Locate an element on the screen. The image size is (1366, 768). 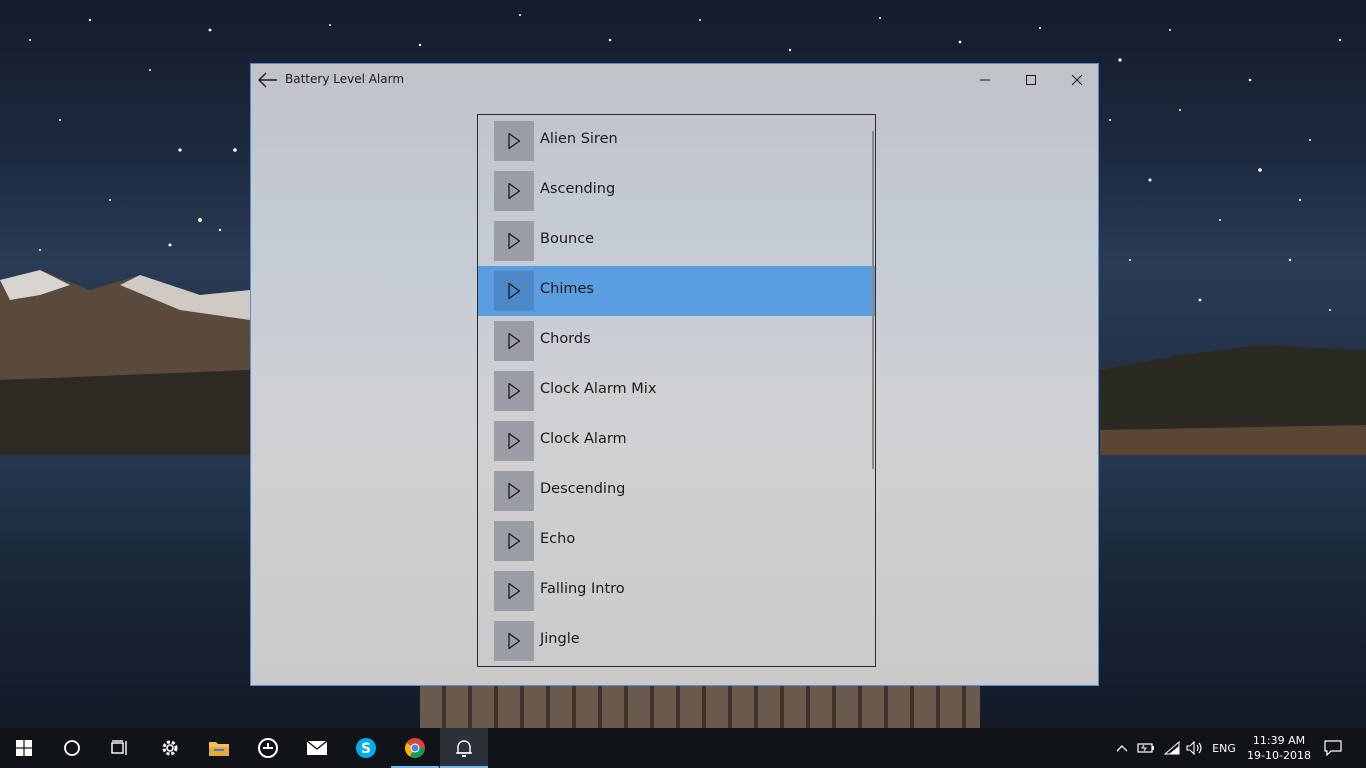
battery-tray-button is located at coordinates (1146, 748).